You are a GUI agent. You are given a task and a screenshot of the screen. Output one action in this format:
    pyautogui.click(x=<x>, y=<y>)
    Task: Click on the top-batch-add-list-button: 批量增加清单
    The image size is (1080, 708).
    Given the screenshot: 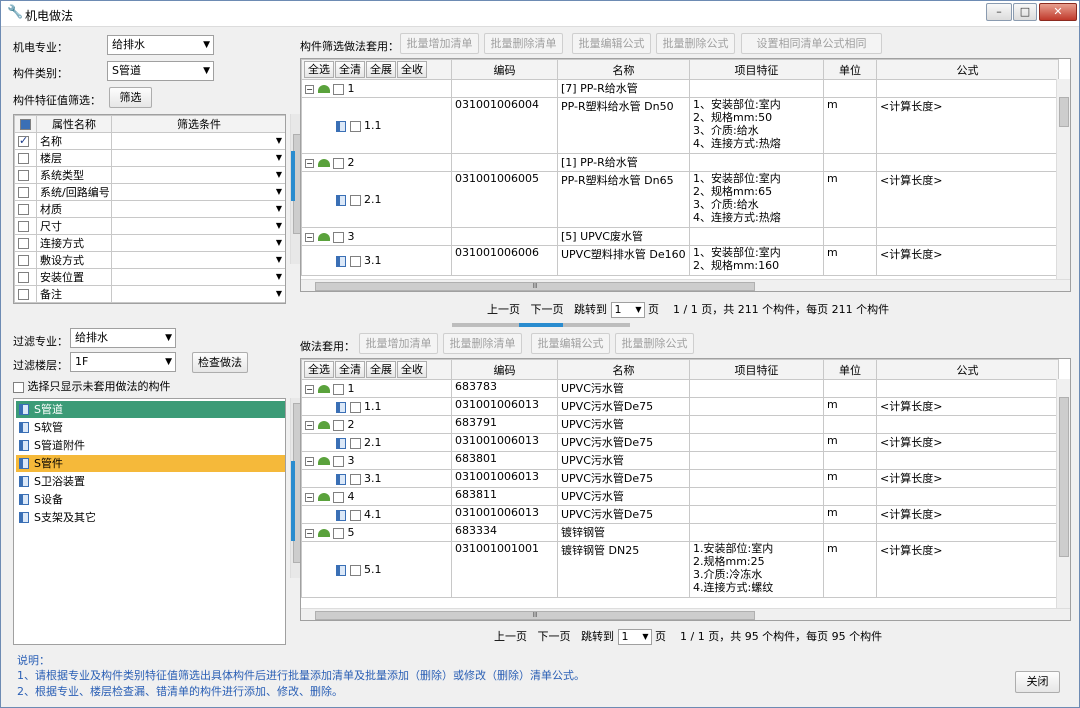 What is the action you would take?
    pyautogui.click(x=439, y=43)
    